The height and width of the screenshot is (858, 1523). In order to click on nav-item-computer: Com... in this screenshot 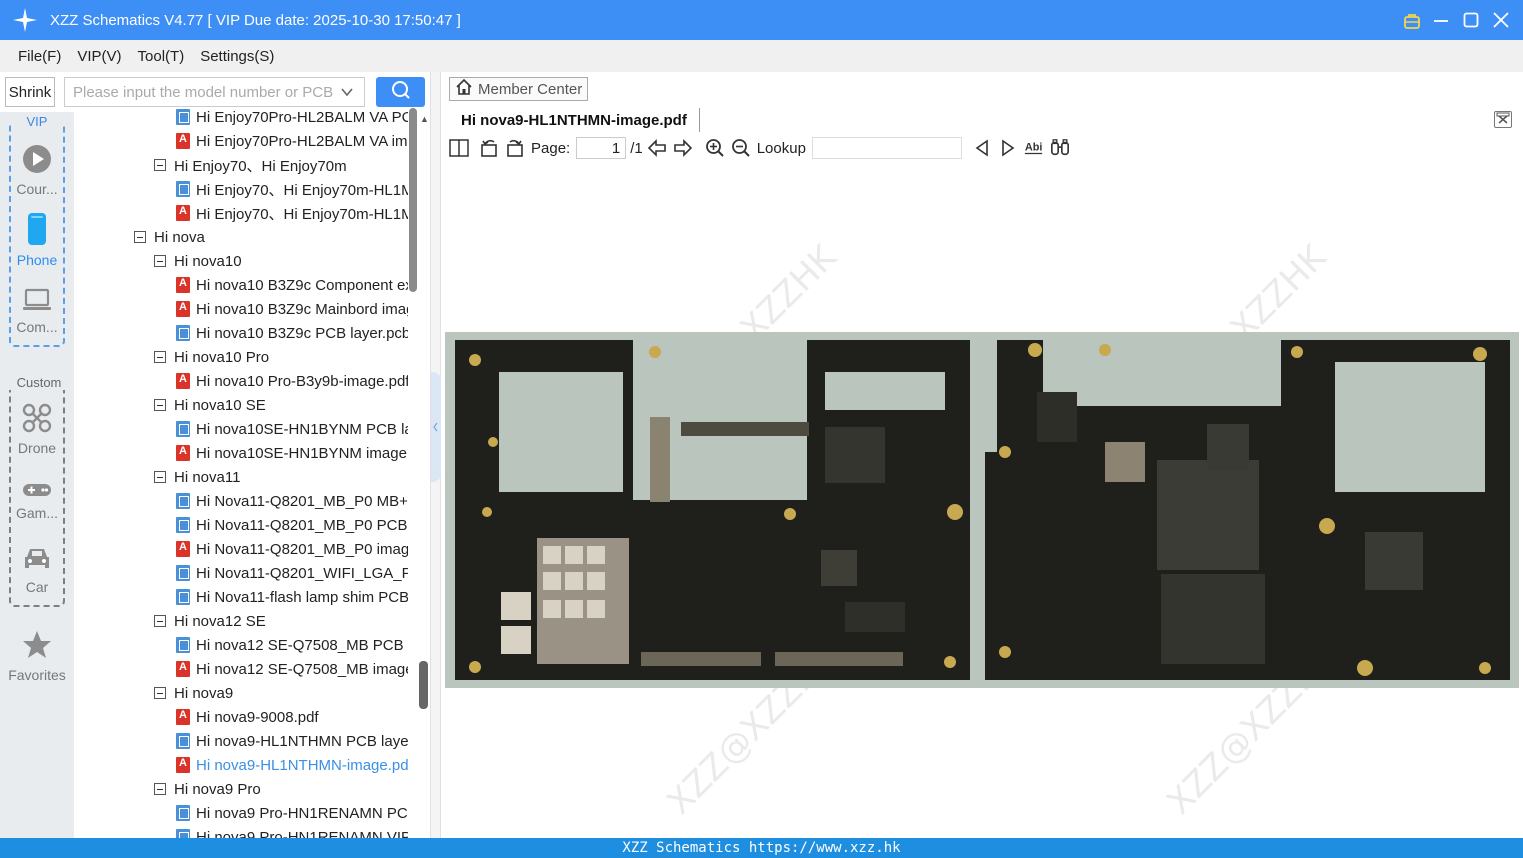, I will do `click(37, 311)`.